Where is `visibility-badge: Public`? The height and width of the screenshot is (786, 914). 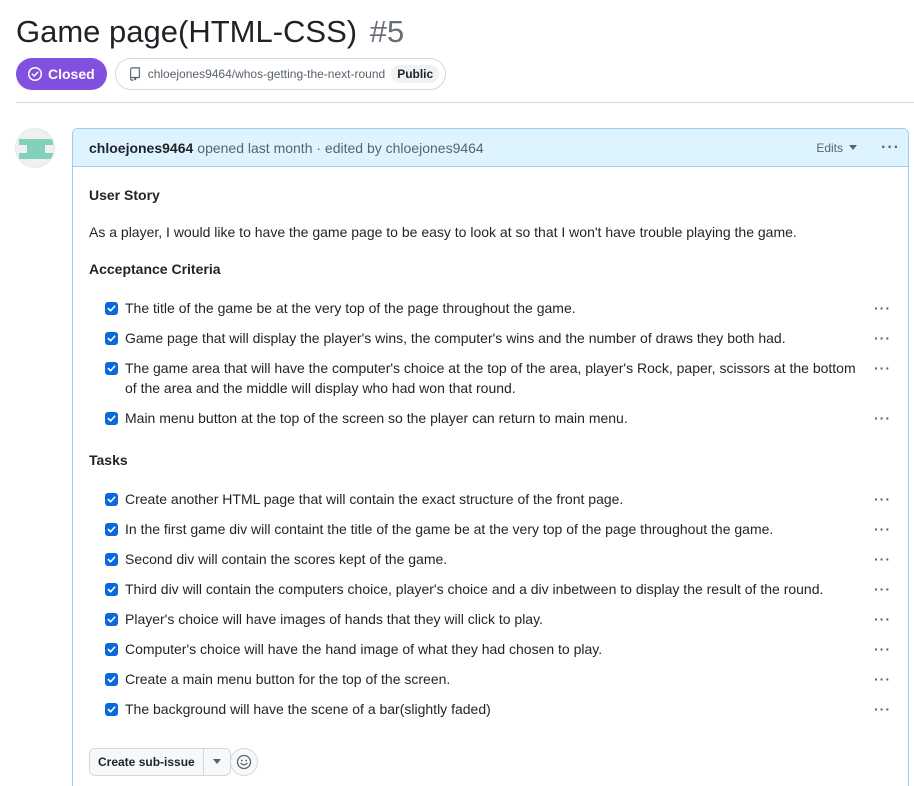 visibility-badge: Public is located at coordinates (415, 74).